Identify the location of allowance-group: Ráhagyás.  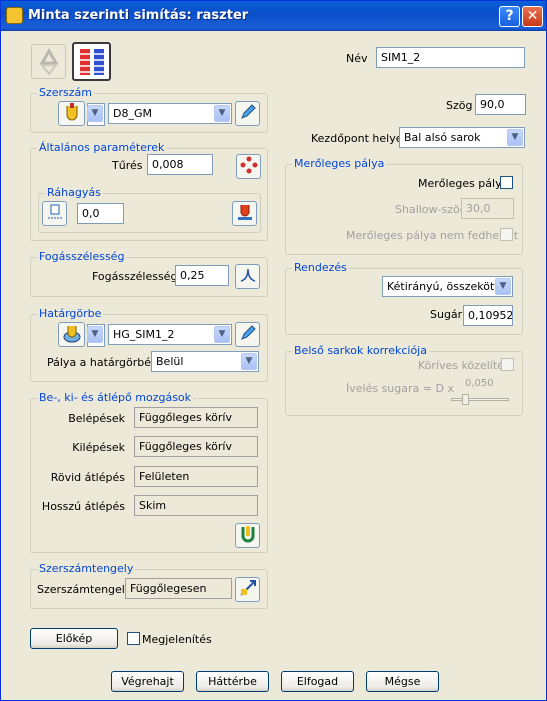
(149, 209).